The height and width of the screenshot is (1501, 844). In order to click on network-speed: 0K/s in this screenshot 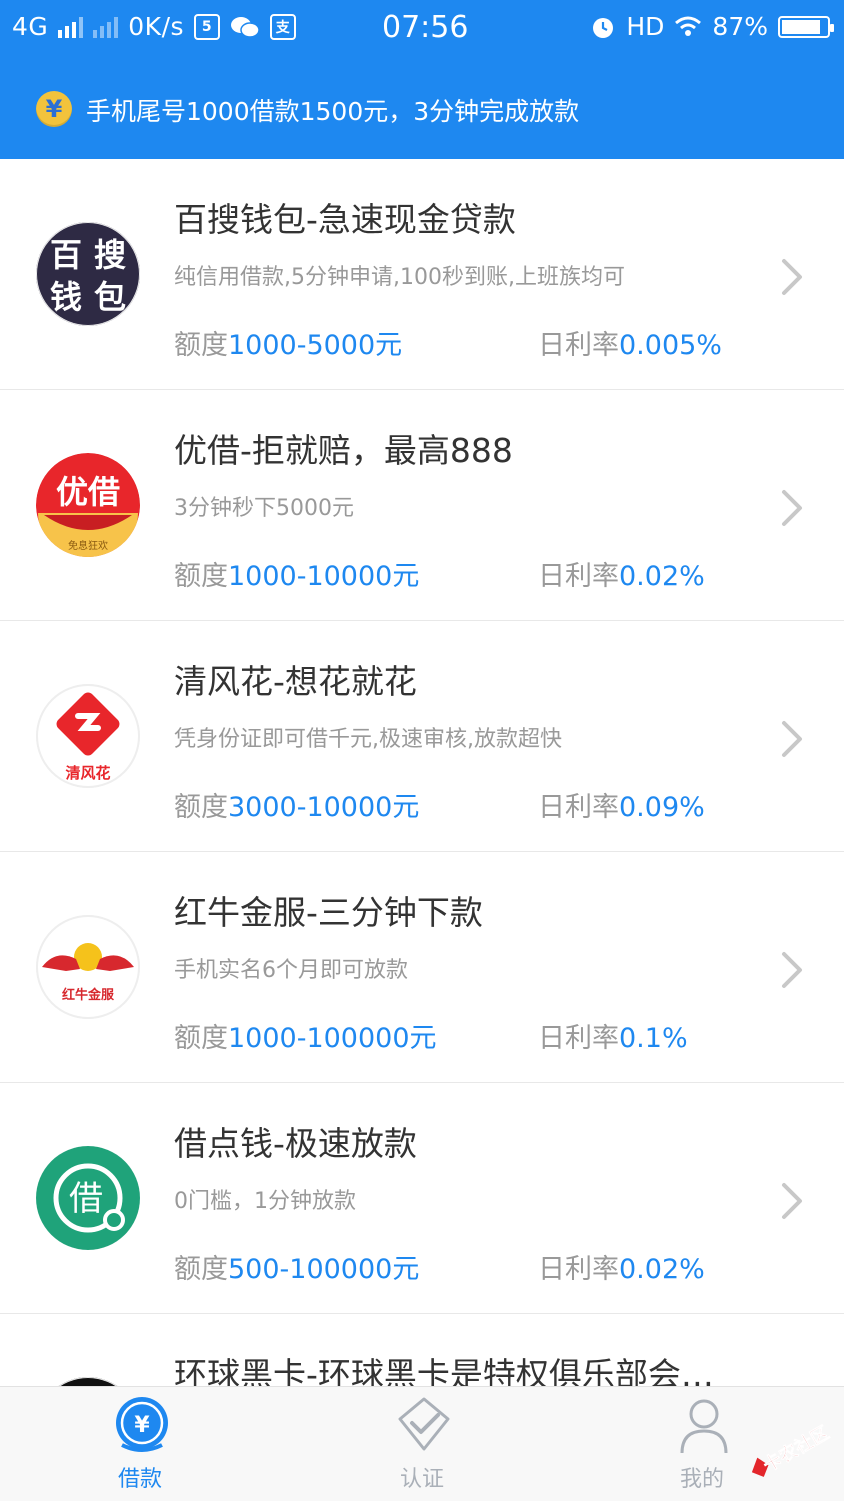, I will do `click(156, 26)`.